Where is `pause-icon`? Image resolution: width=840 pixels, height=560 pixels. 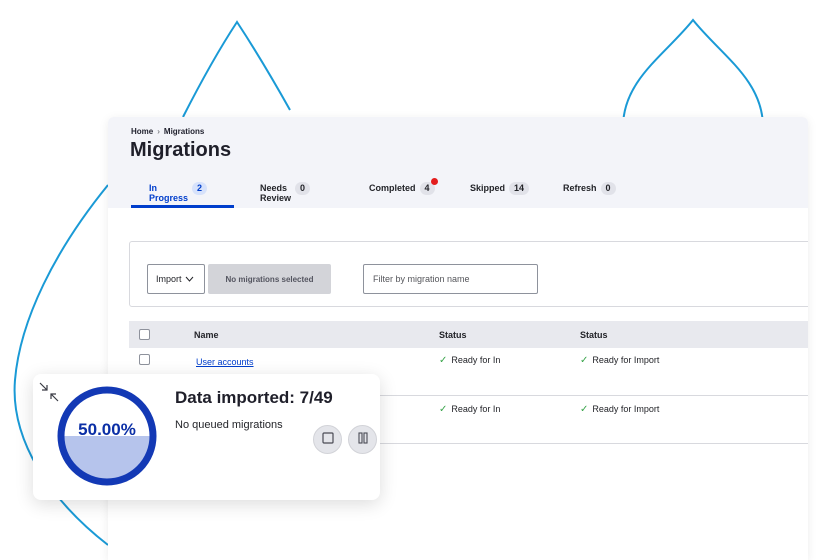
pause-icon is located at coordinates (363, 440).